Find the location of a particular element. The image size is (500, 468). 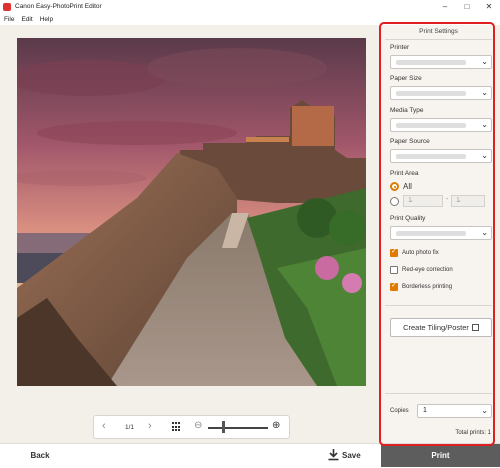

copies-value: 1 is located at coordinates (425, 410).